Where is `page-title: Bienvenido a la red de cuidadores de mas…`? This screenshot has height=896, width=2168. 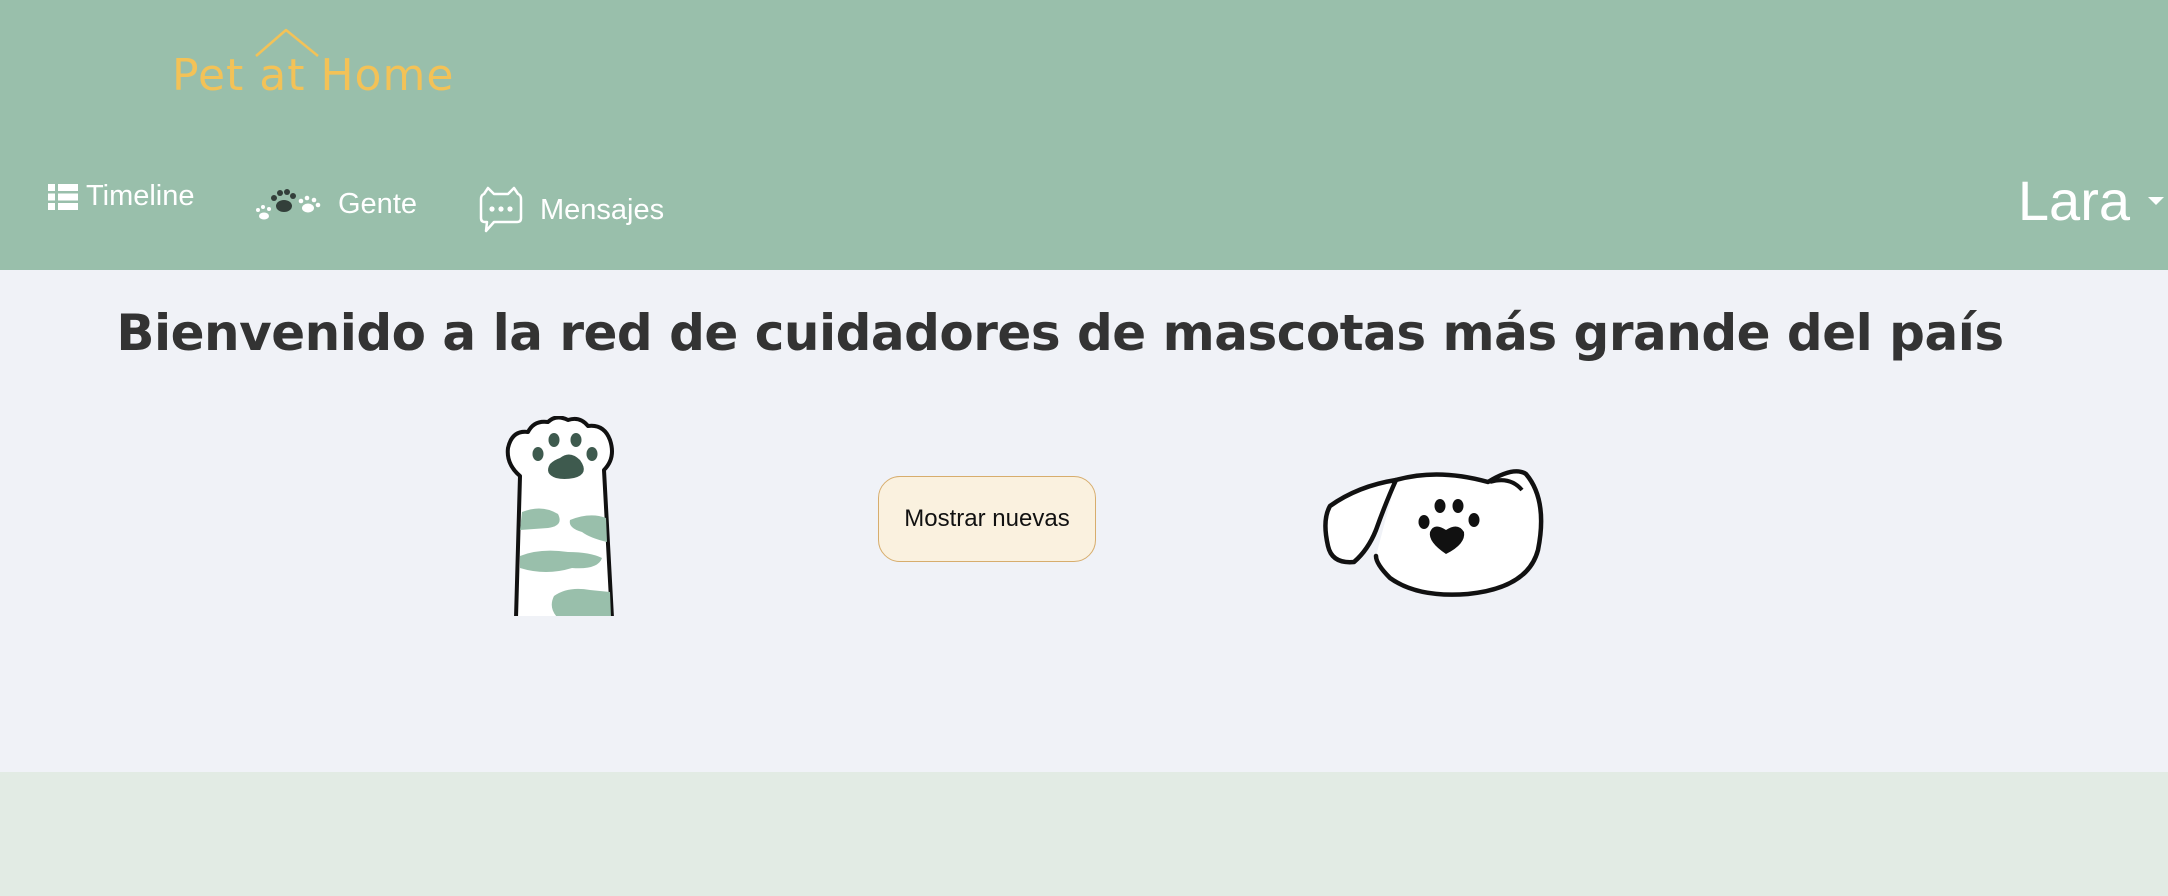 page-title: Bienvenido a la red de cuidadores de mas… is located at coordinates (1060, 333).